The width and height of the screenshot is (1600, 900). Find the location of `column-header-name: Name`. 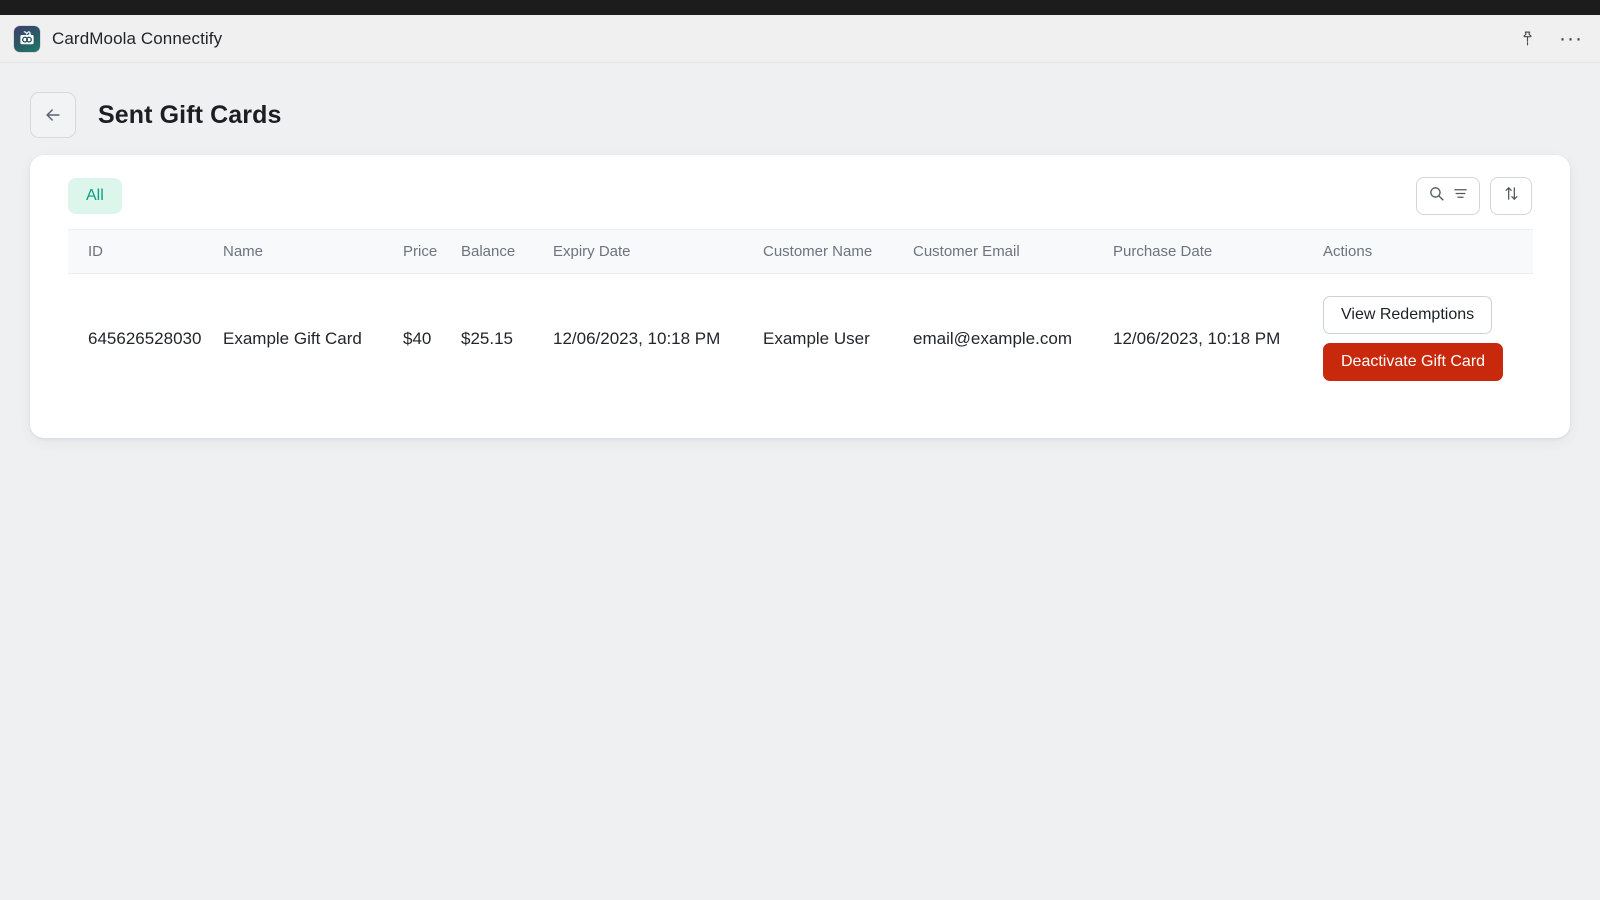

column-header-name: Name is located at coordinates (313, 251).